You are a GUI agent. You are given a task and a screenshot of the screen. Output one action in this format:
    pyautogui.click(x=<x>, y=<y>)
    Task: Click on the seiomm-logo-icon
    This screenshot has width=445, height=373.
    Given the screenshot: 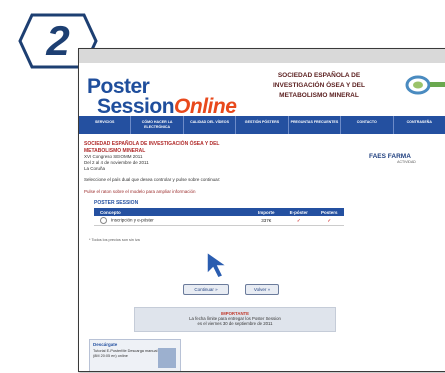 What is the action you would take?
    pyautogui.click(x=425, y=85)
    